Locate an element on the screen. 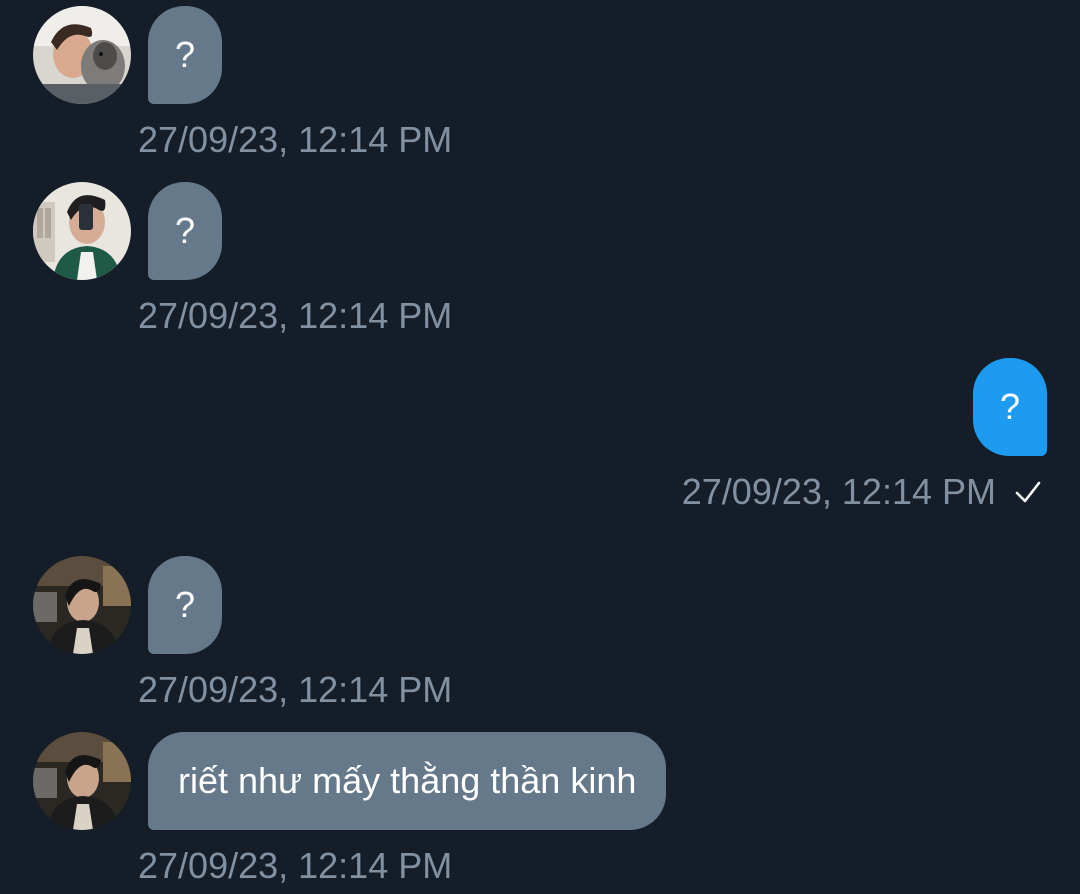  check-icon is located at coordinates (1028, 492).